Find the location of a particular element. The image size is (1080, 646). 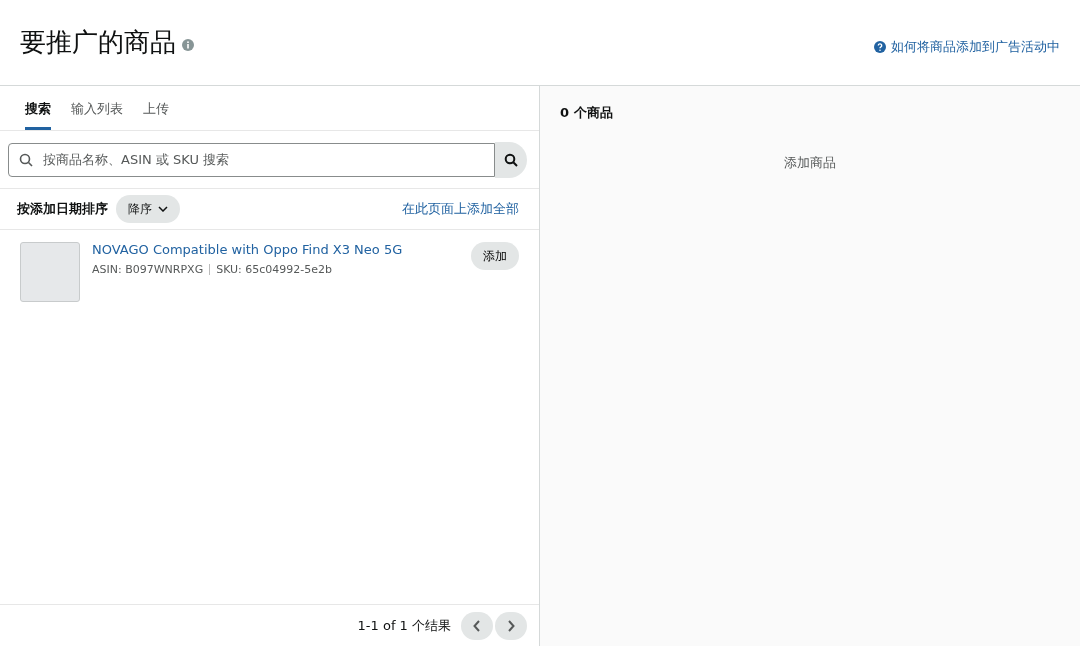

add-all-link: 在此页面上添加全部 is located at coordinates (460, 209).